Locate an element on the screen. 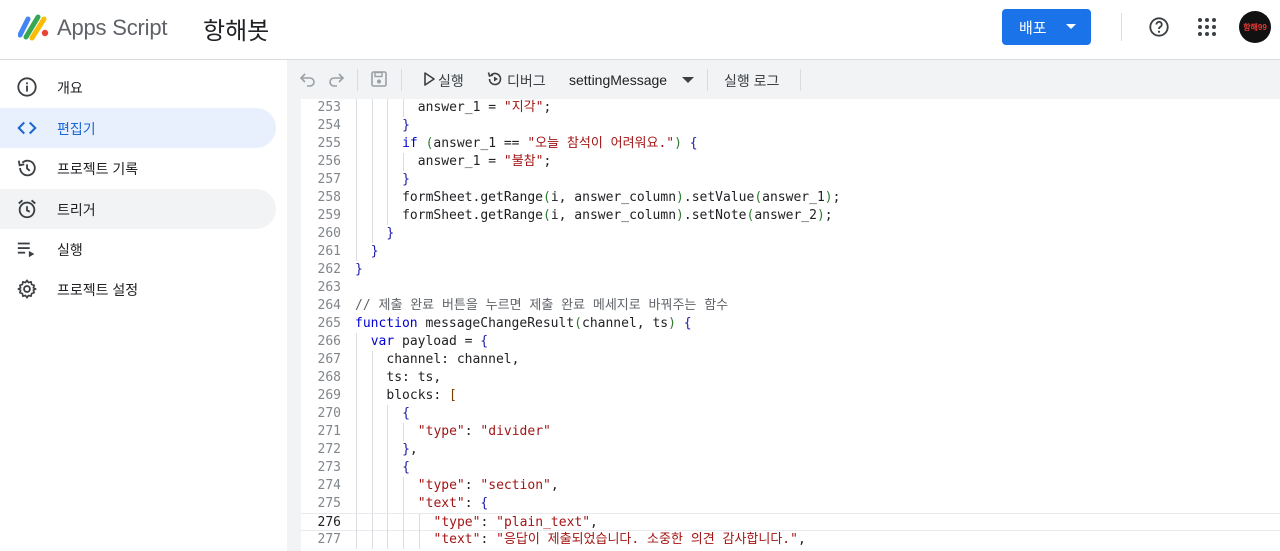 The height and width of the screenshot is (551, 1280). code-line: 275 "text": { is located at coordinates (790, 504).